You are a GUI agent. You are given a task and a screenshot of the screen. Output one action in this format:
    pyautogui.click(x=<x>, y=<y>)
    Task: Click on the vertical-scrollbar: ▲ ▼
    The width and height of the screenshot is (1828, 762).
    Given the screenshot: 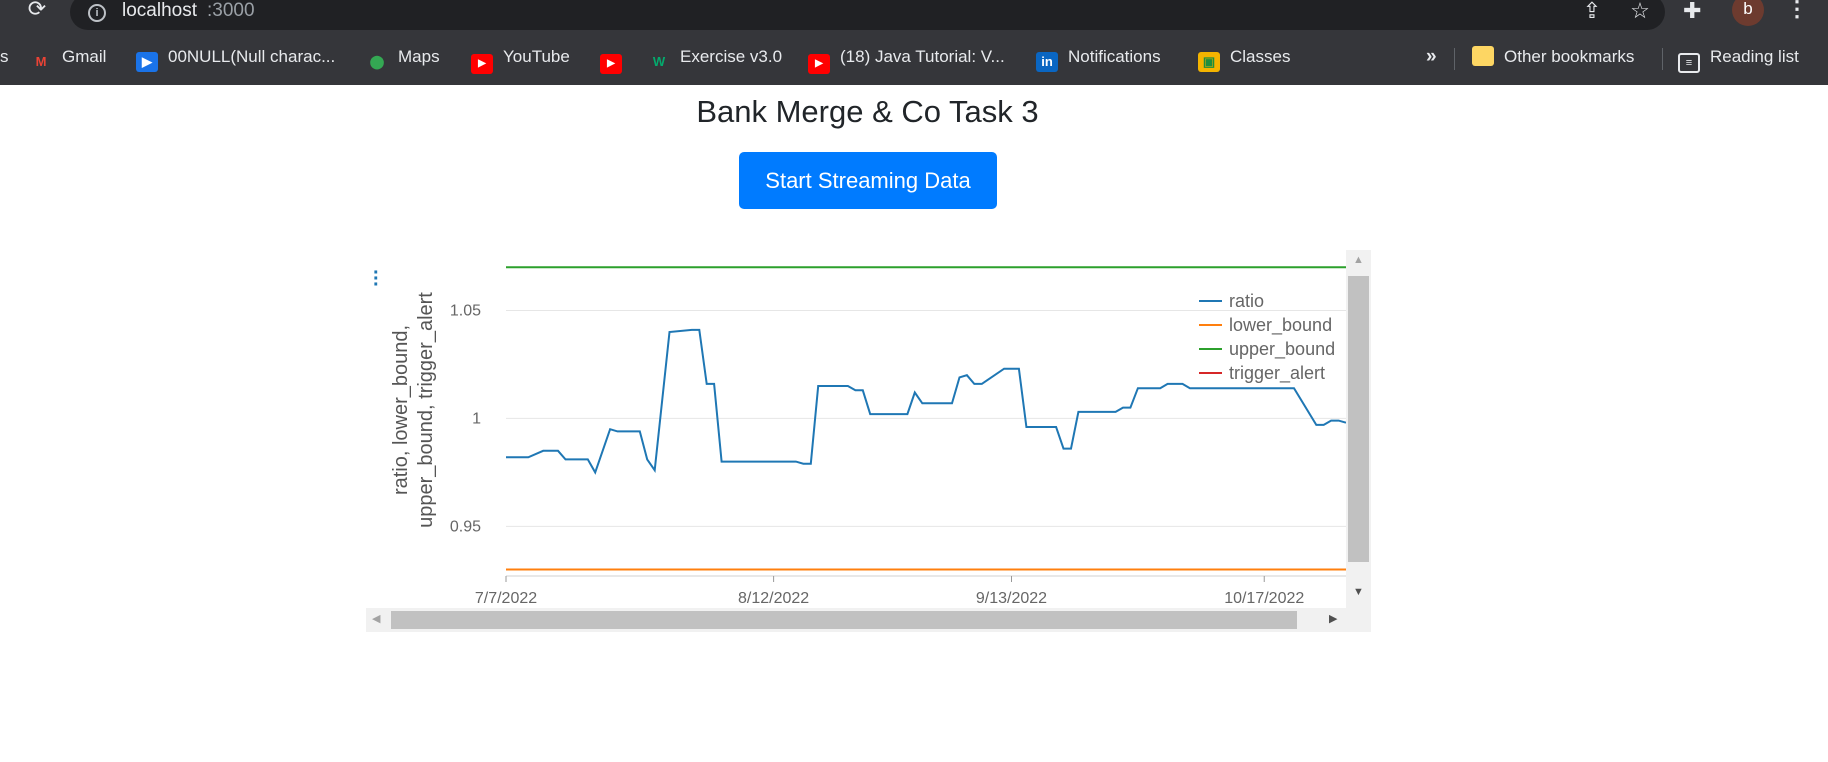 What is the action you would take?
    pyautogui.click(x=1358, y=429)
    